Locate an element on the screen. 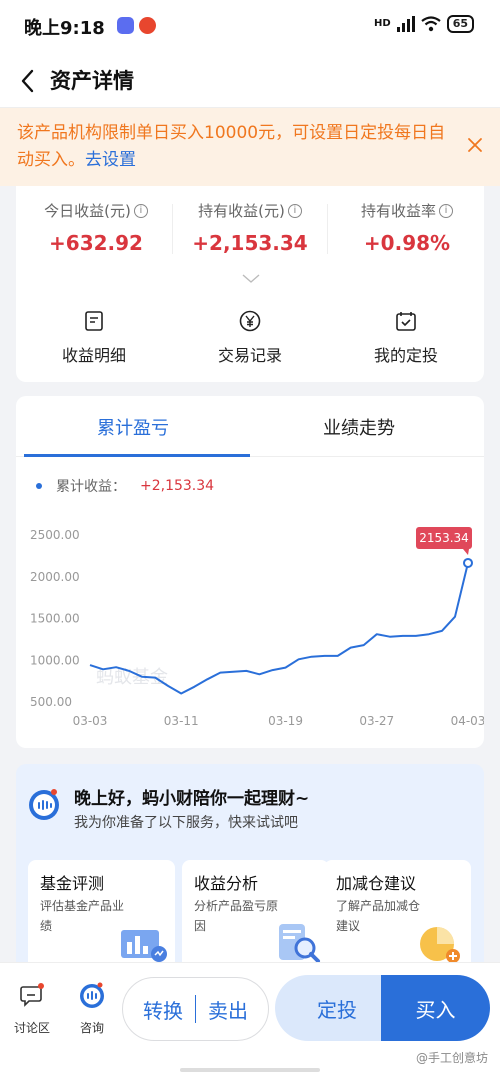 This screenshot has width=500, height=1076. stat-value: +2,153.34 is located at coordinates (250, 243).